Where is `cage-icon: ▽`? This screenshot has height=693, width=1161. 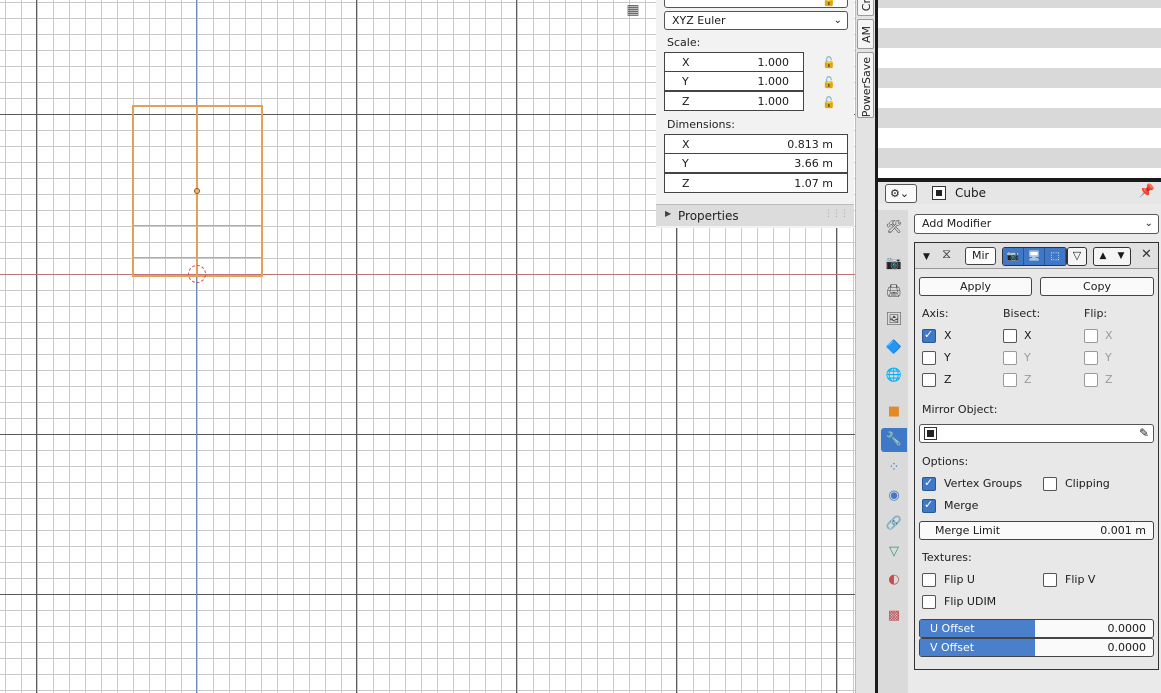 cage-icon: ▽ is located at coordinates (1077, 256).